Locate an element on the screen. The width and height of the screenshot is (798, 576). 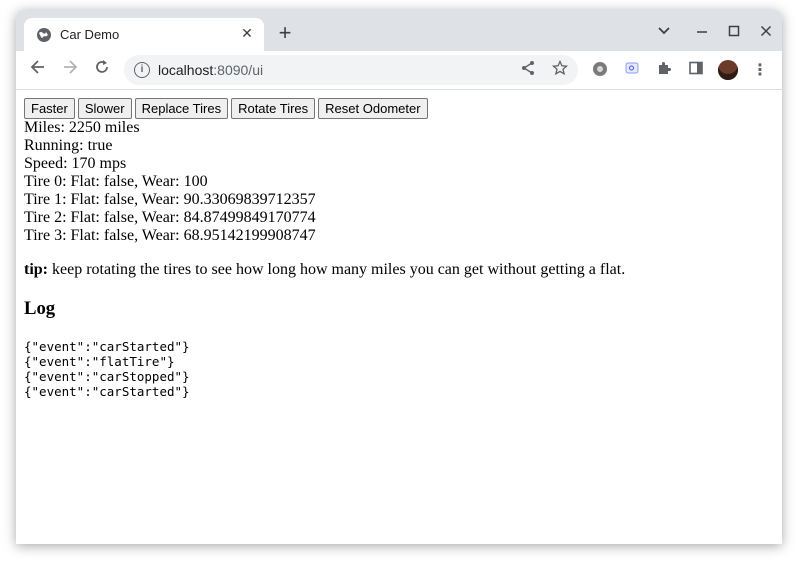
star-icon is located at coordinates (560, 69).